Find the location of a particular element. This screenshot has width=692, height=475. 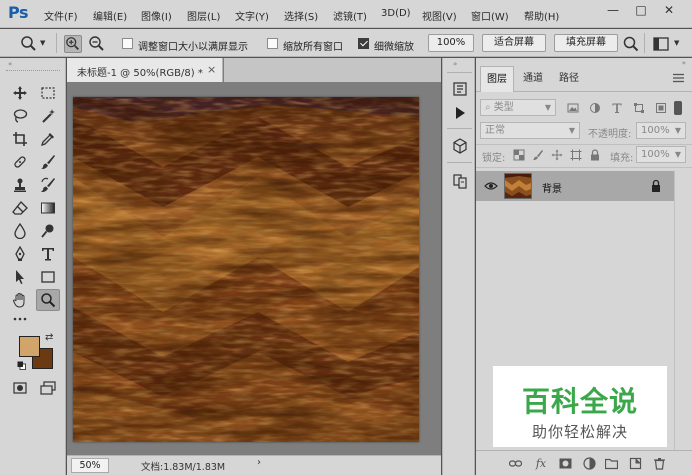

zoom-level-field: 50% is located at coordinates (90, 465).